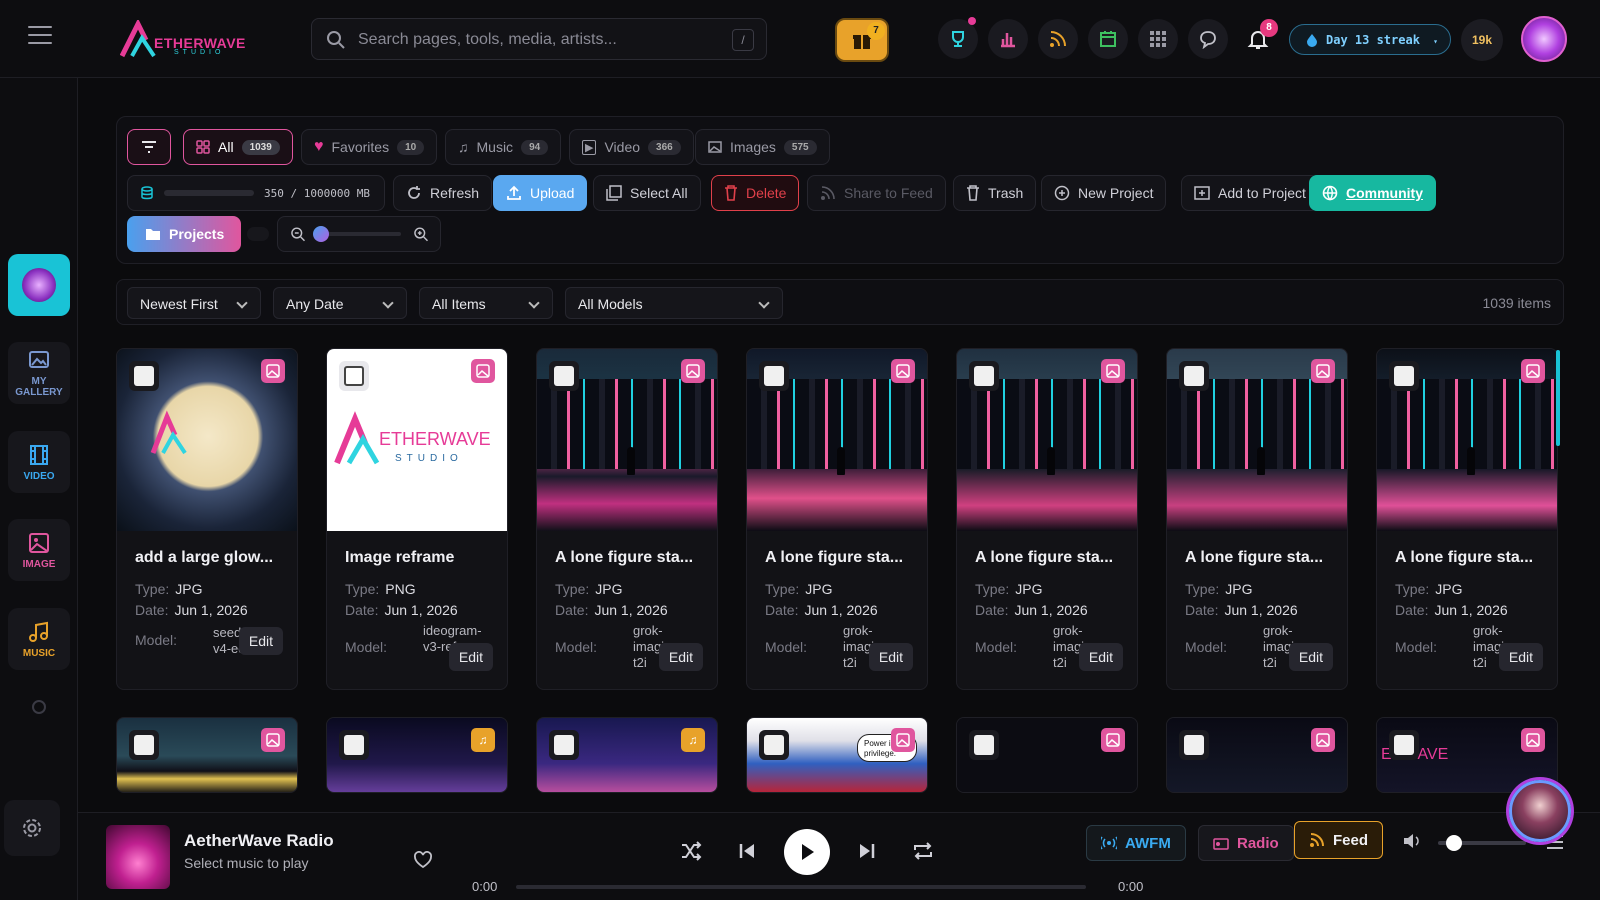 This screenshot has height=900, width=1600. Describe the element at coordinates (1412, 841) in the screenshot. I see `volume-icon` at that location.